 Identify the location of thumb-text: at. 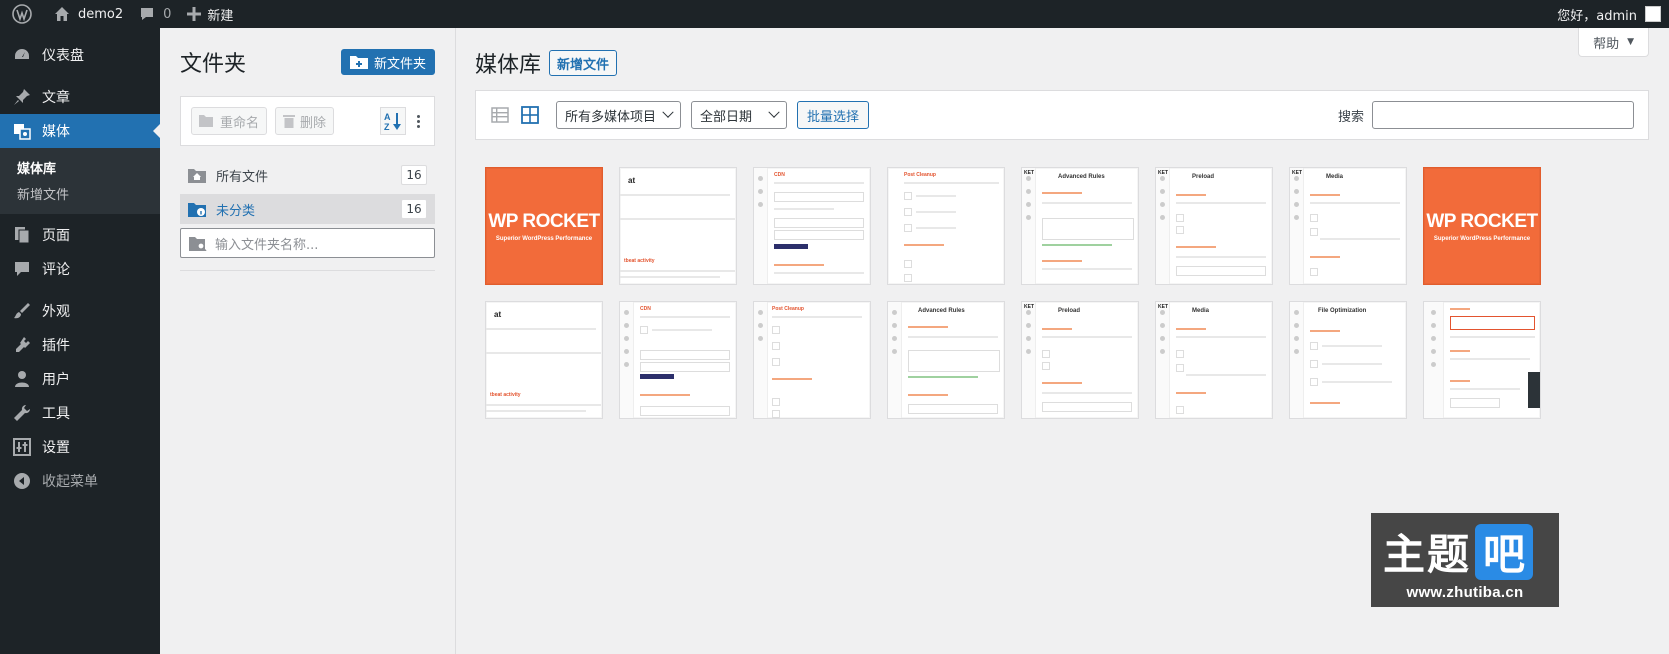
(498, 314).